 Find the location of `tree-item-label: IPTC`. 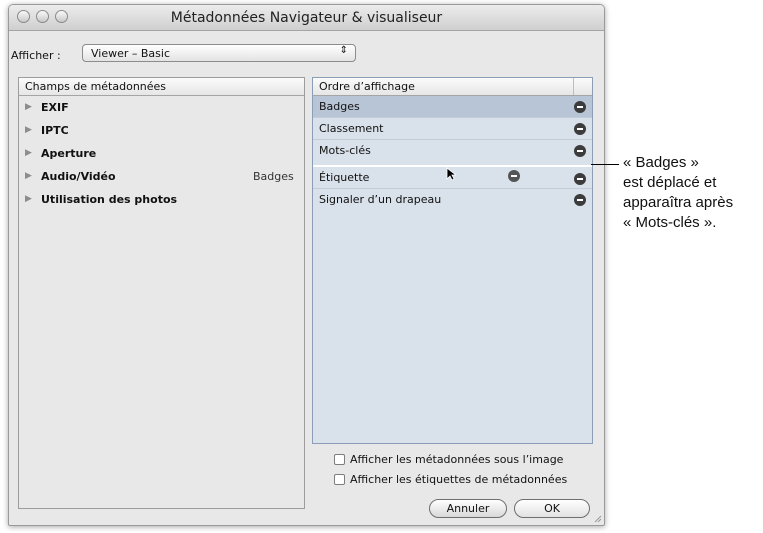

tree-item-label: IPTC is located at coordinates (55, 130).